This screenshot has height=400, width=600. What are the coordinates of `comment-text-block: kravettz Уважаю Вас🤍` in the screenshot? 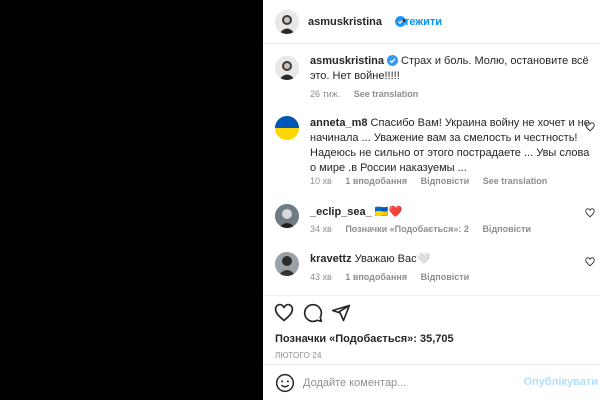 It's located at (452, 259).